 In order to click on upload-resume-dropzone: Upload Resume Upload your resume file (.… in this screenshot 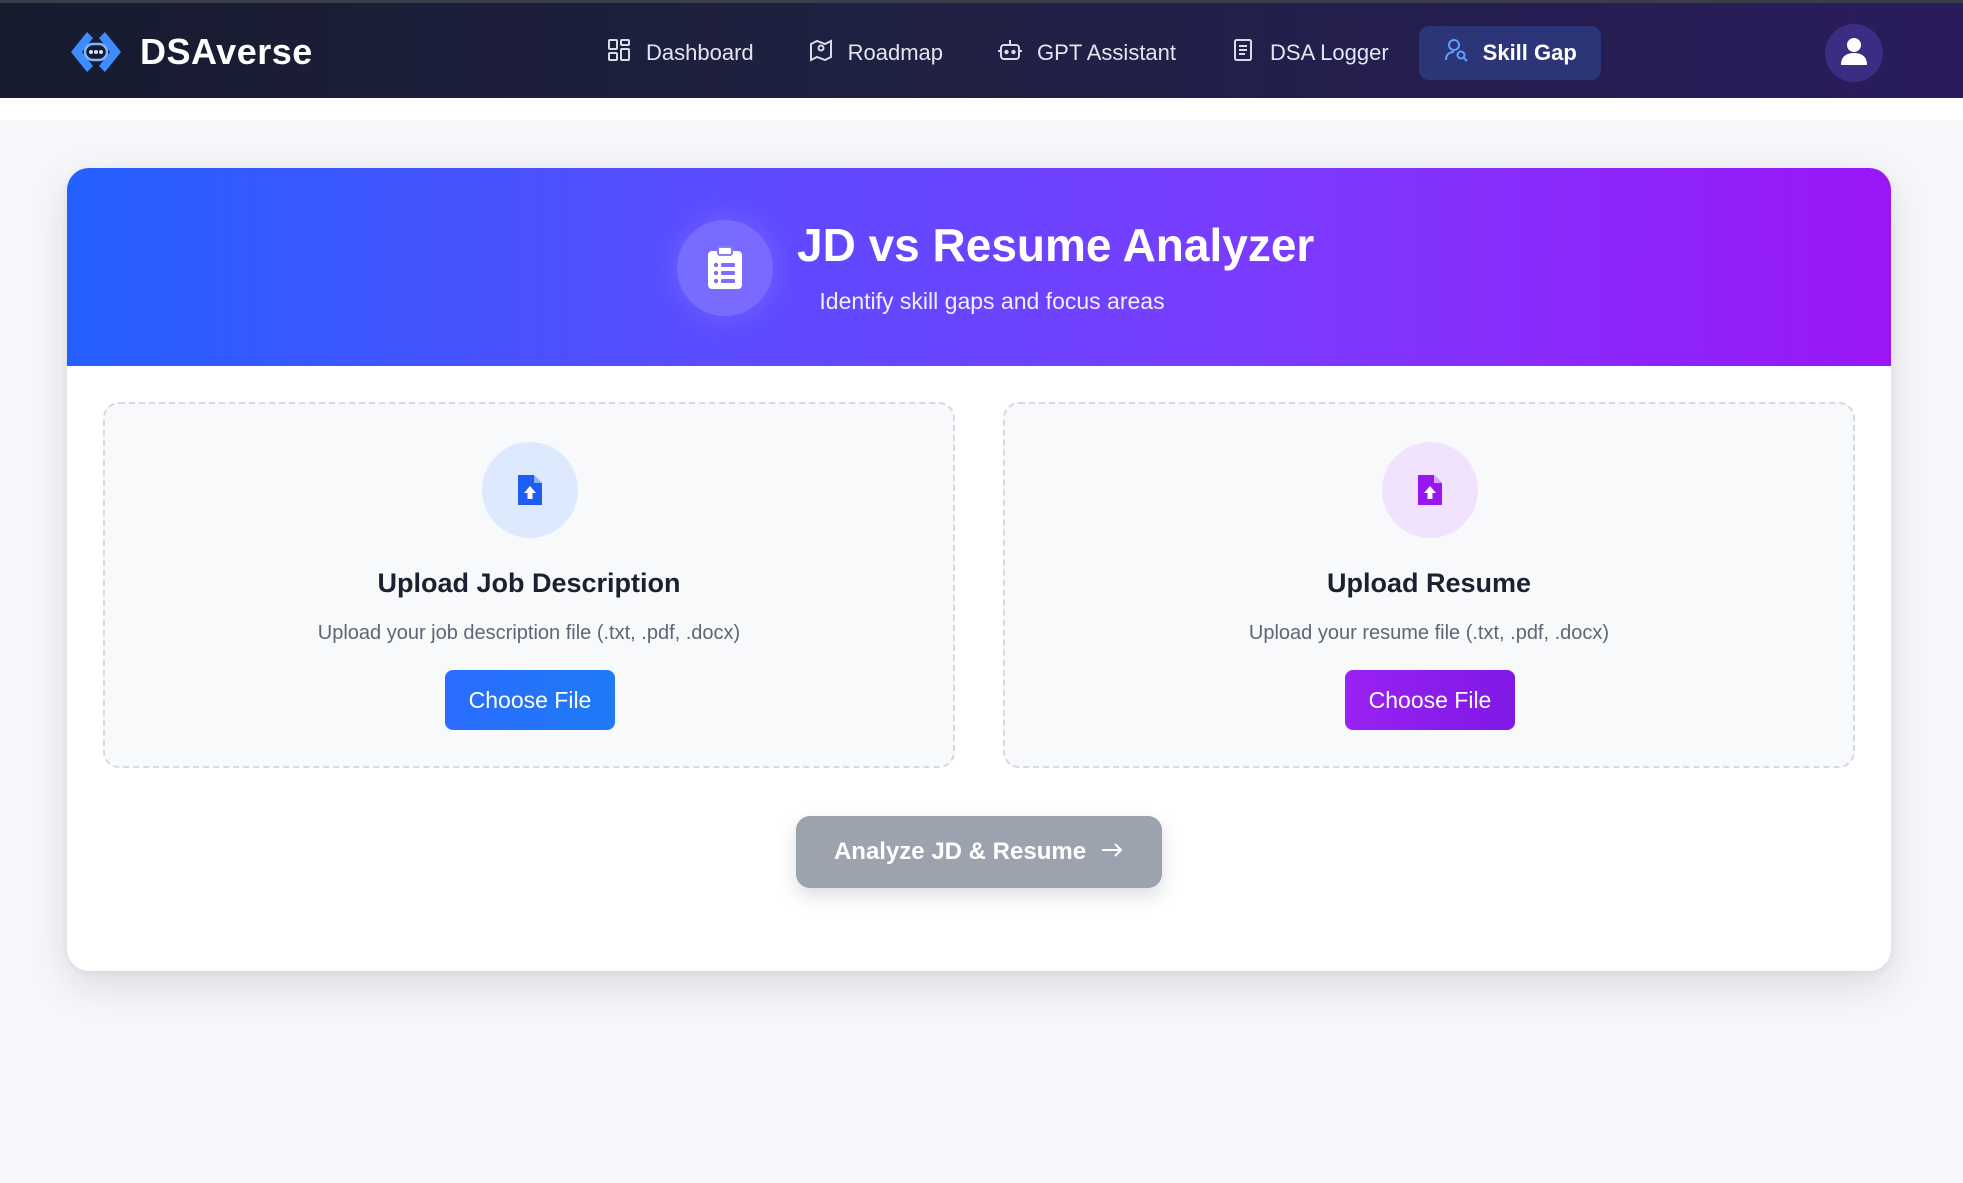, I will do `click(1429, 585)`.